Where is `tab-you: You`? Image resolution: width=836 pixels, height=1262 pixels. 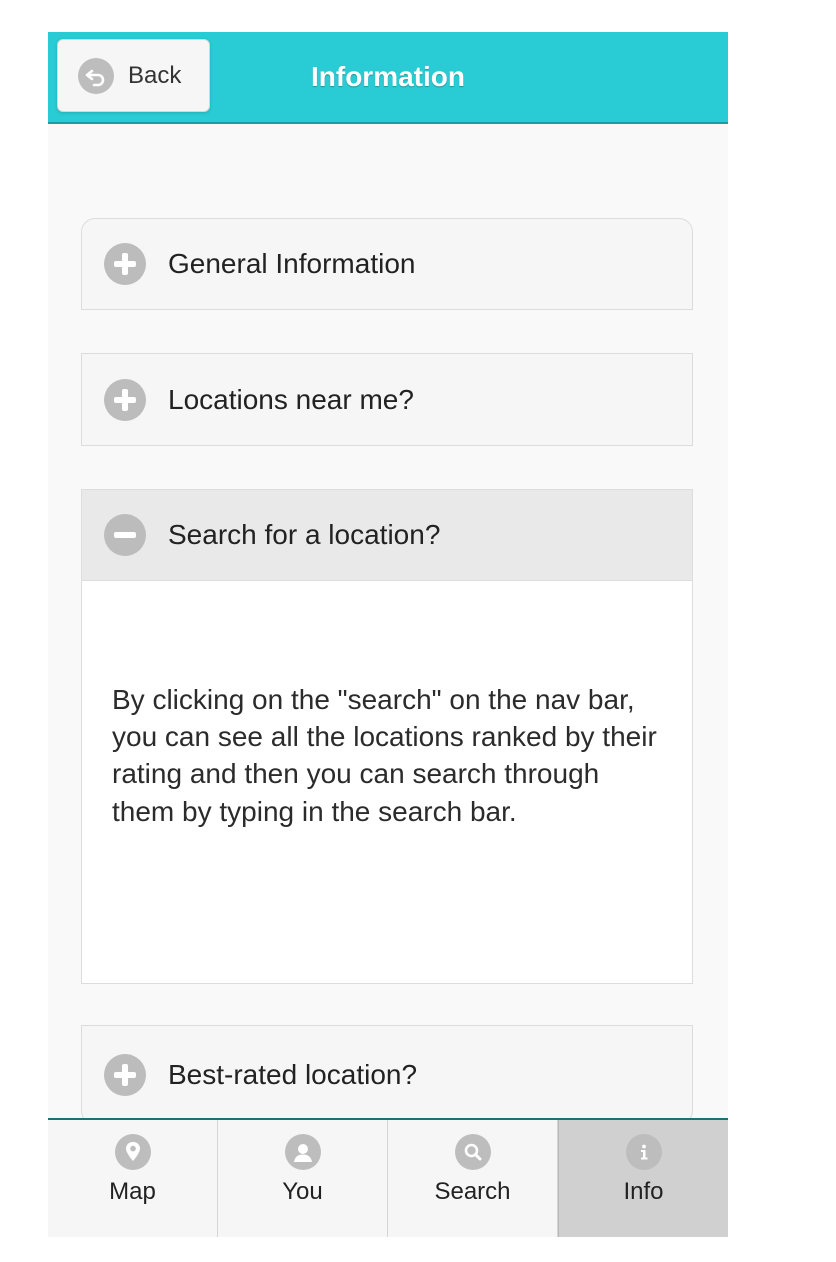
tab-you: You is located at coordinates (303, 1178).